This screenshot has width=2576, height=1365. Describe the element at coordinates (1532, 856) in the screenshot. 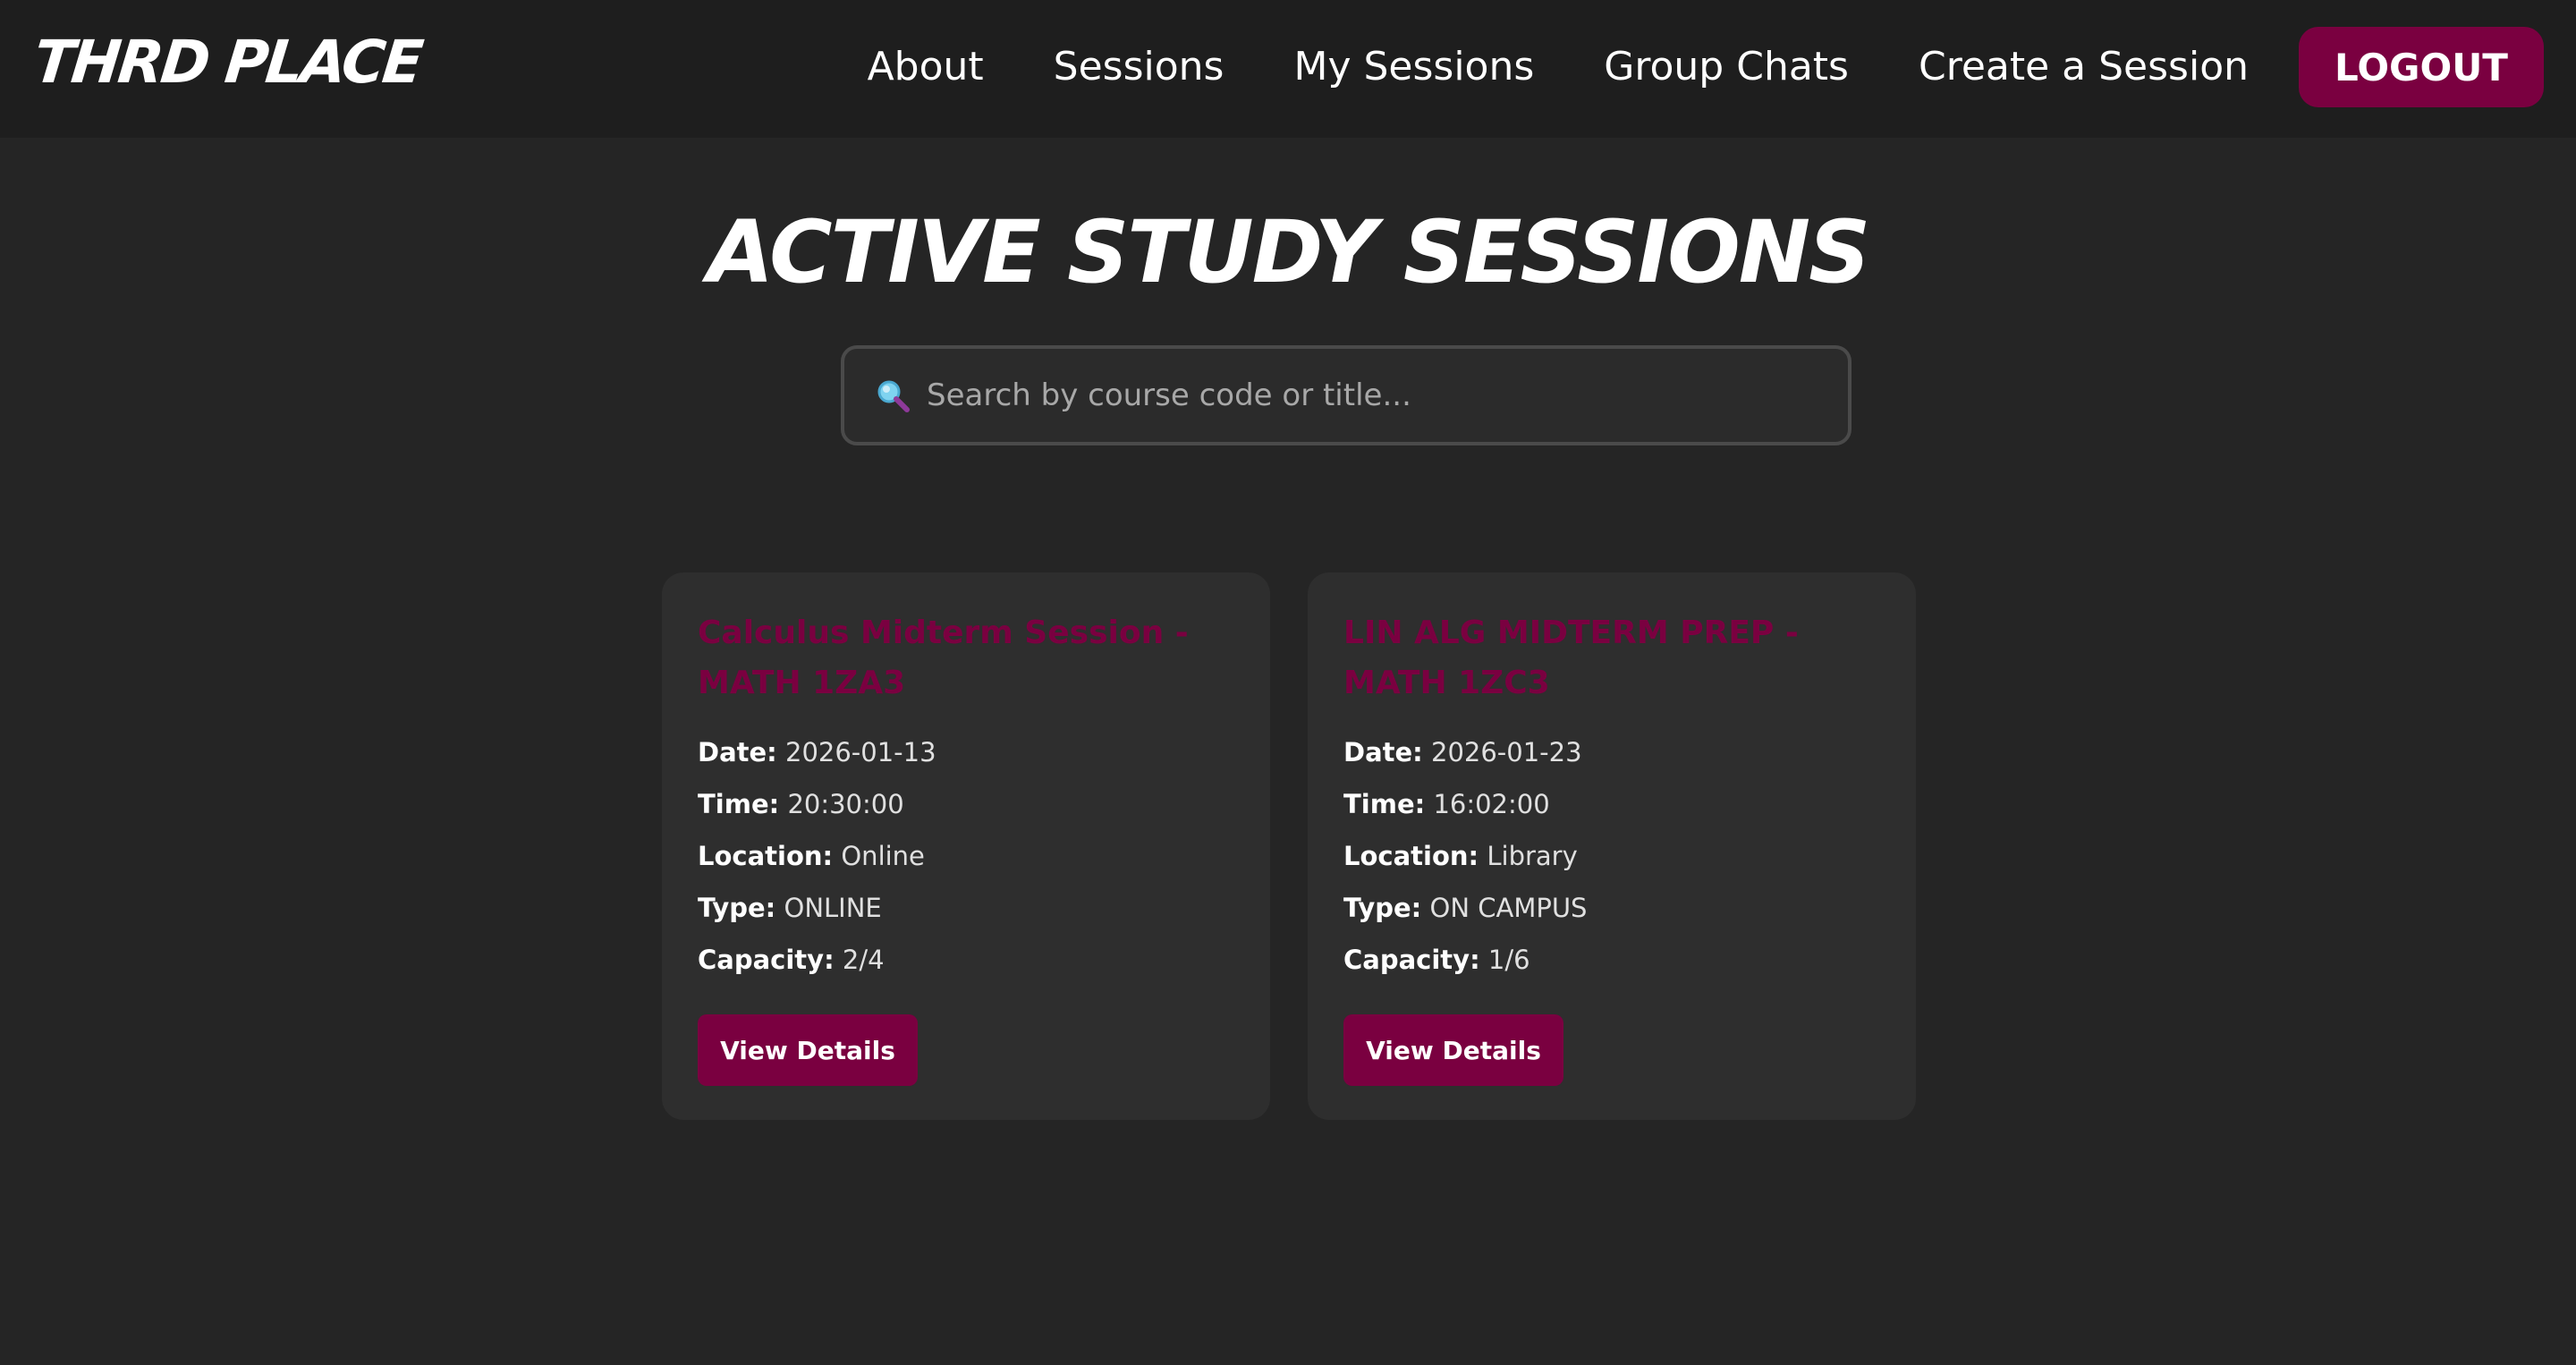

I see `location-value: Library` at that location.